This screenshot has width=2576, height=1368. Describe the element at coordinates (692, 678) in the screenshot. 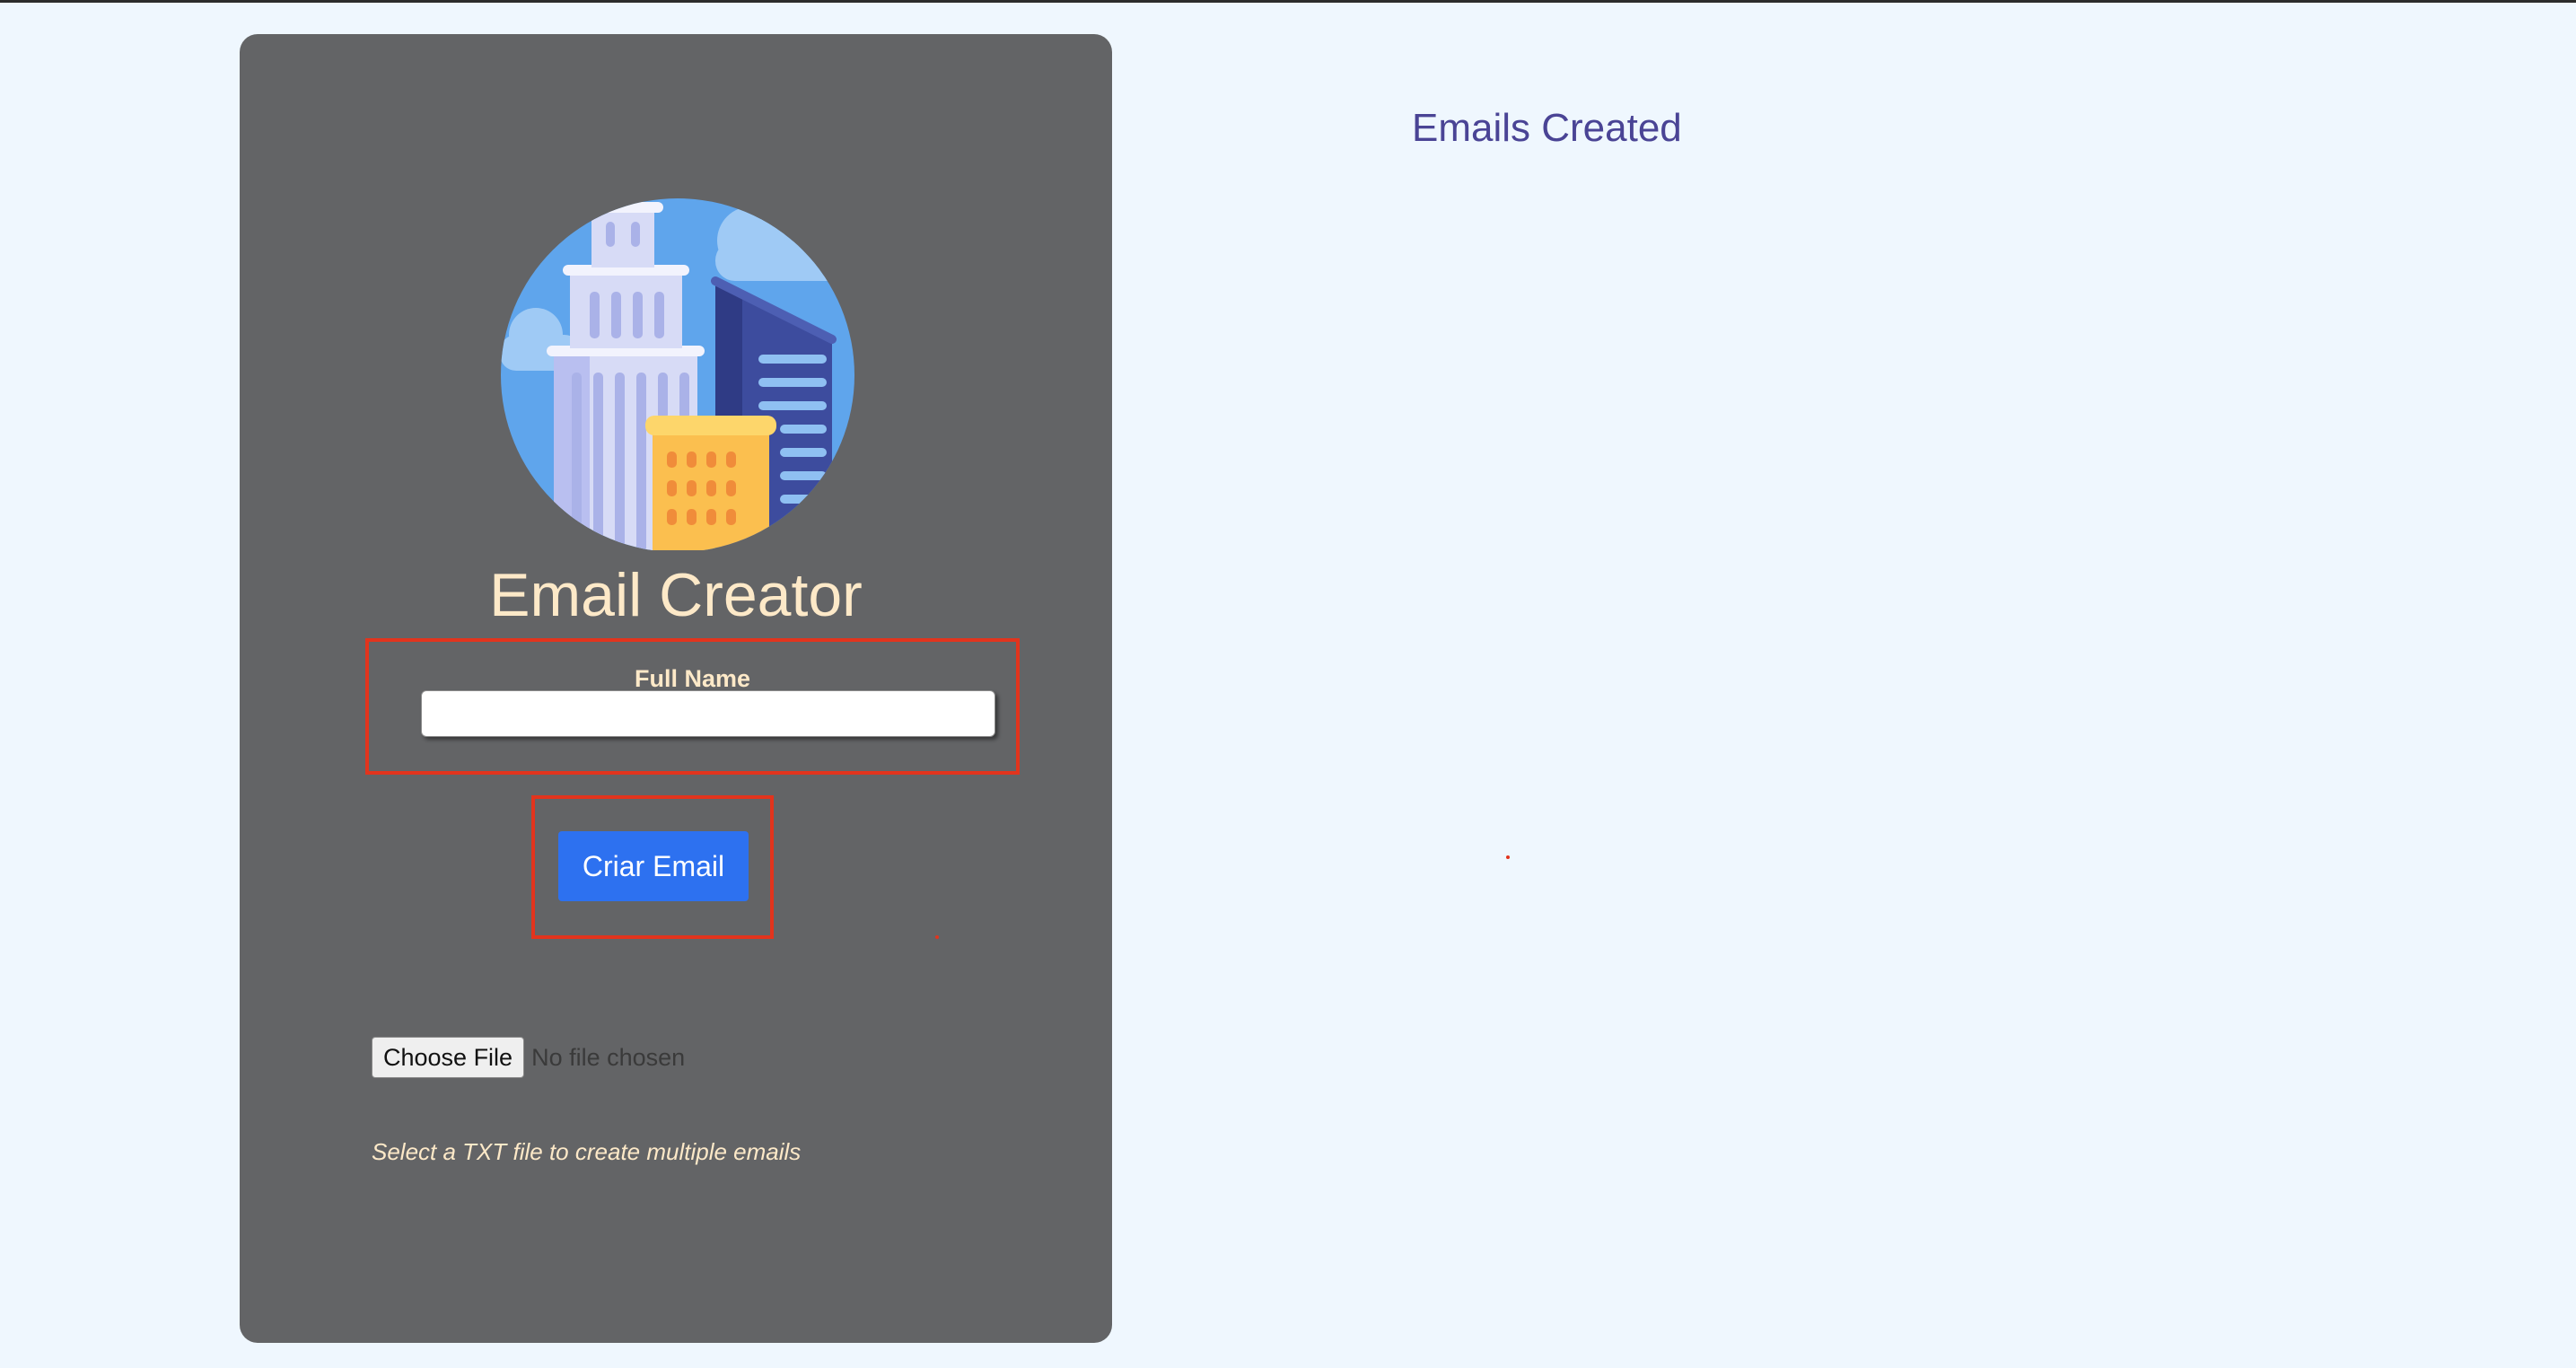

I see `full-name-label: Full Name` at that location.